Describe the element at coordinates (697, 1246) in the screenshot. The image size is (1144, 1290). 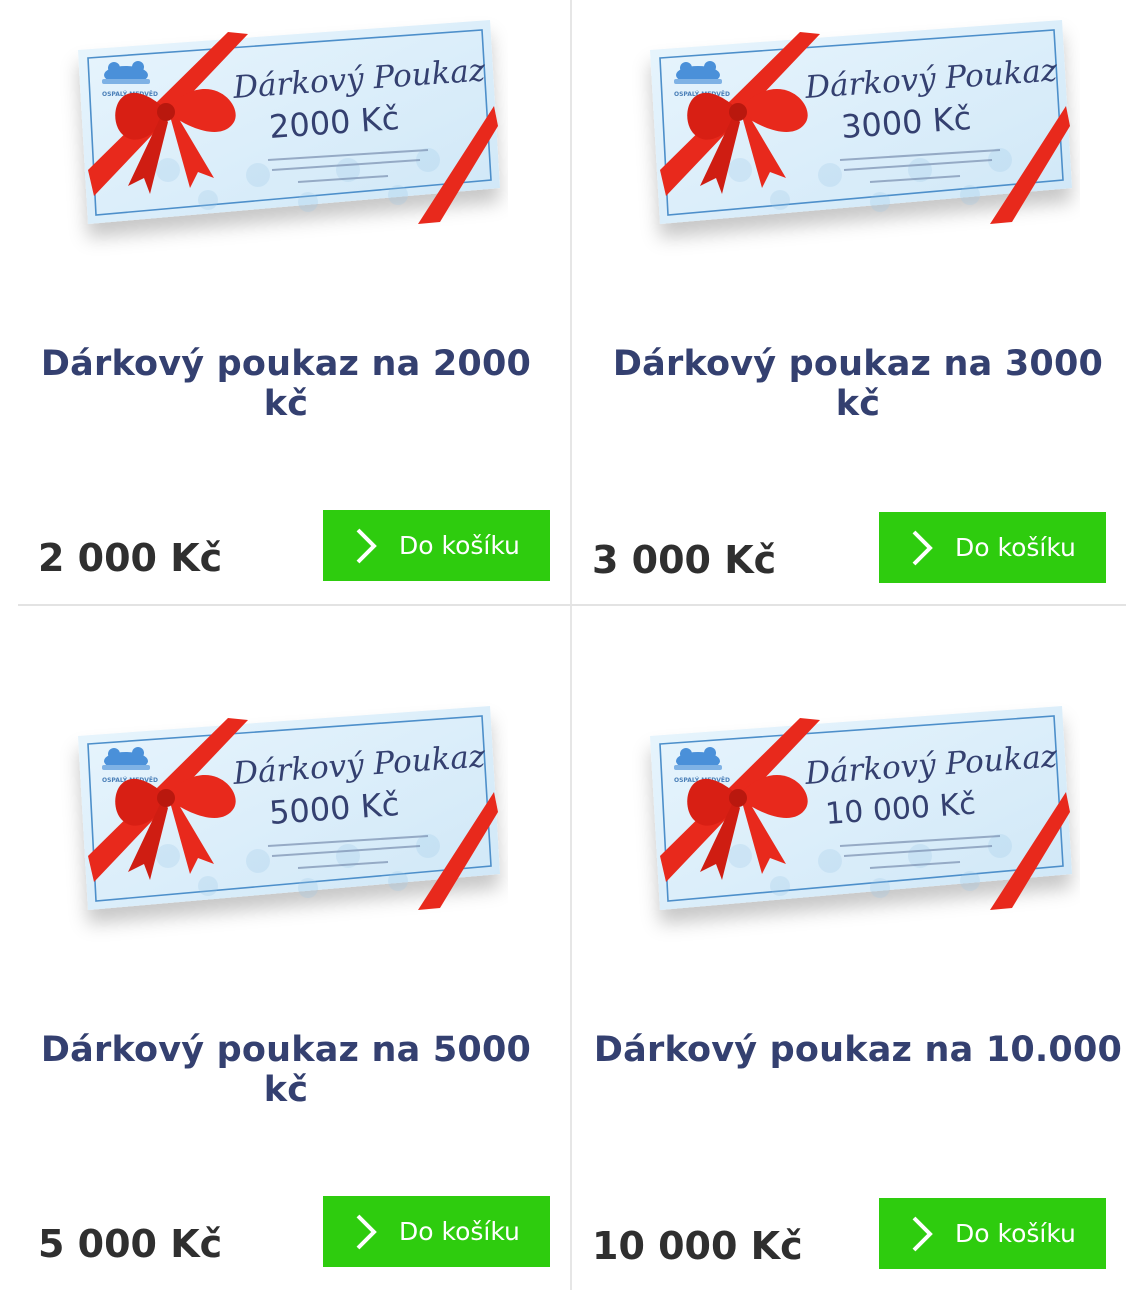
I see `product-price: 10 000 Kč` at that location.